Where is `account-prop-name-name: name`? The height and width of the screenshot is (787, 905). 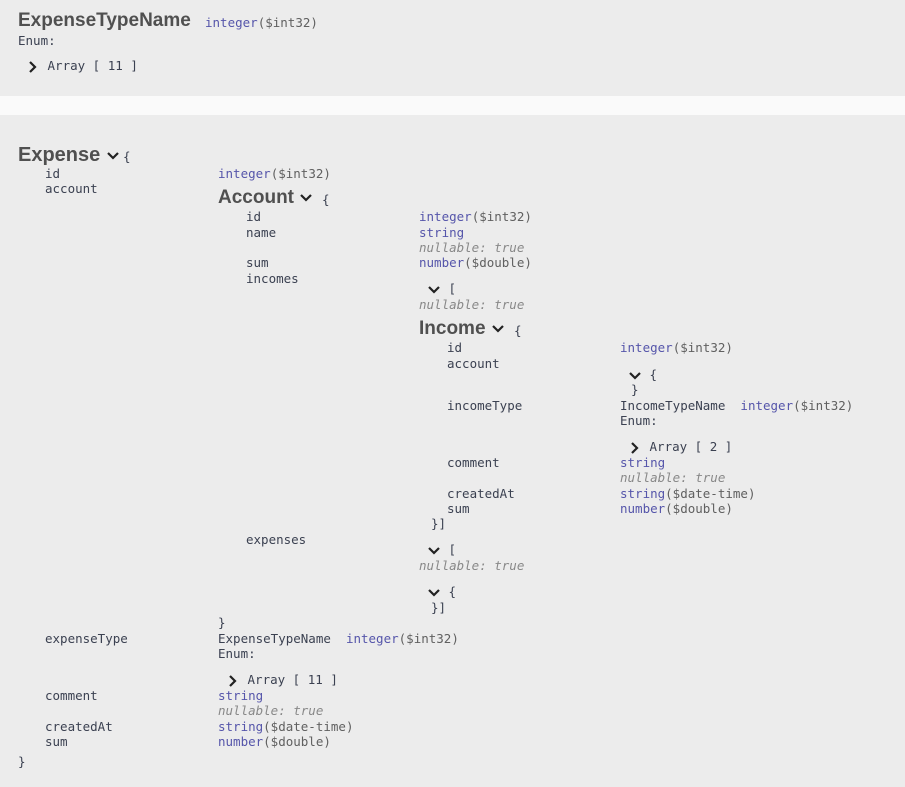
account-prop-name-name: name is located at coordinates (261, 232).